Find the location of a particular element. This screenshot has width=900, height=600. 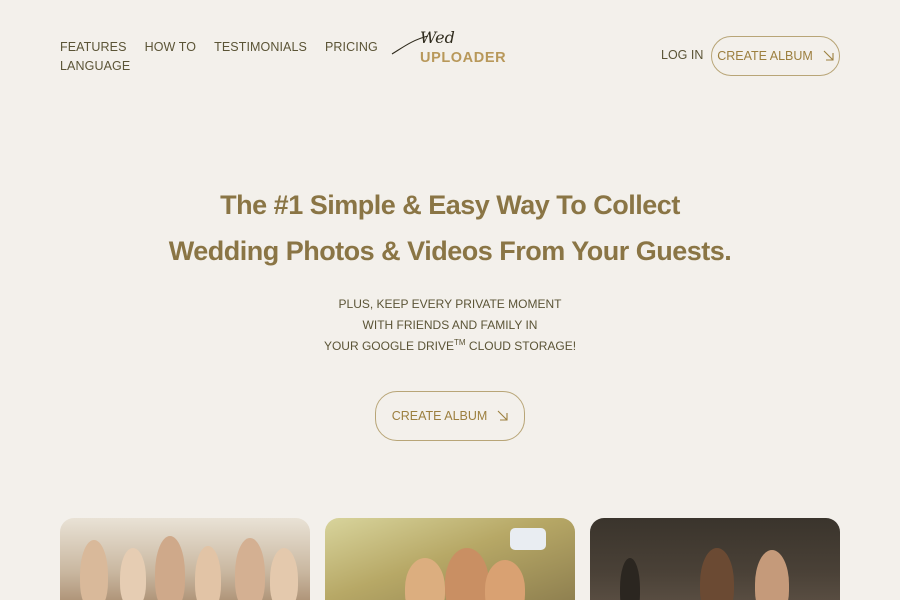

nav-row-primary: FEATURES HOW TO TESTIMONIALS PRICING is located at coordinates (219, 47).